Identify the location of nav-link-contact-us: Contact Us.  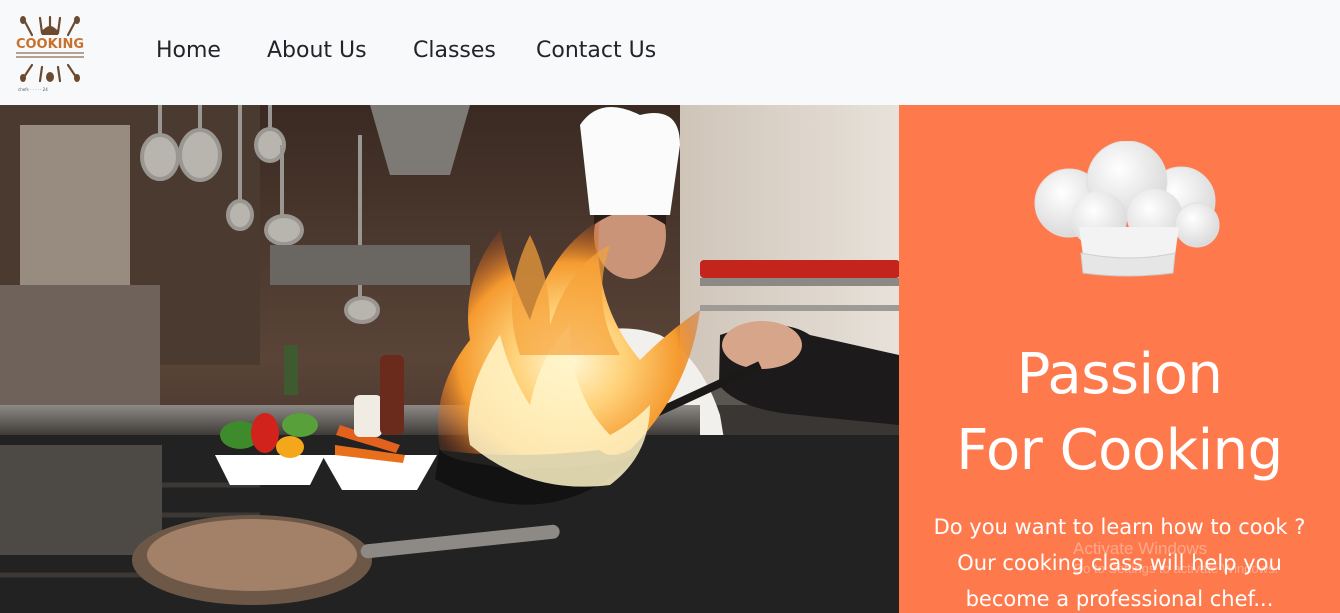
(596, 50).